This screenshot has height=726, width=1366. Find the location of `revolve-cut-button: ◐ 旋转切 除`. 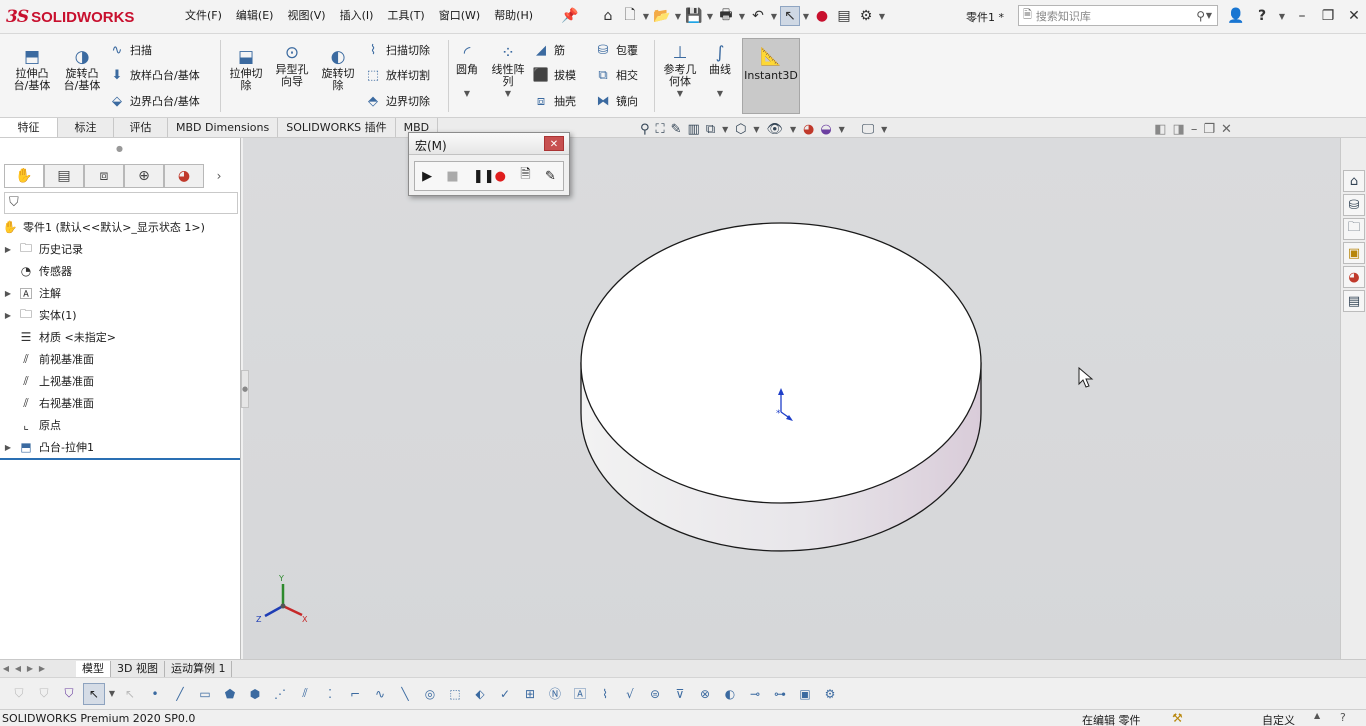

revolve-cut-button: ◐ 旋转切 除 is located at coordinates (338, 69).